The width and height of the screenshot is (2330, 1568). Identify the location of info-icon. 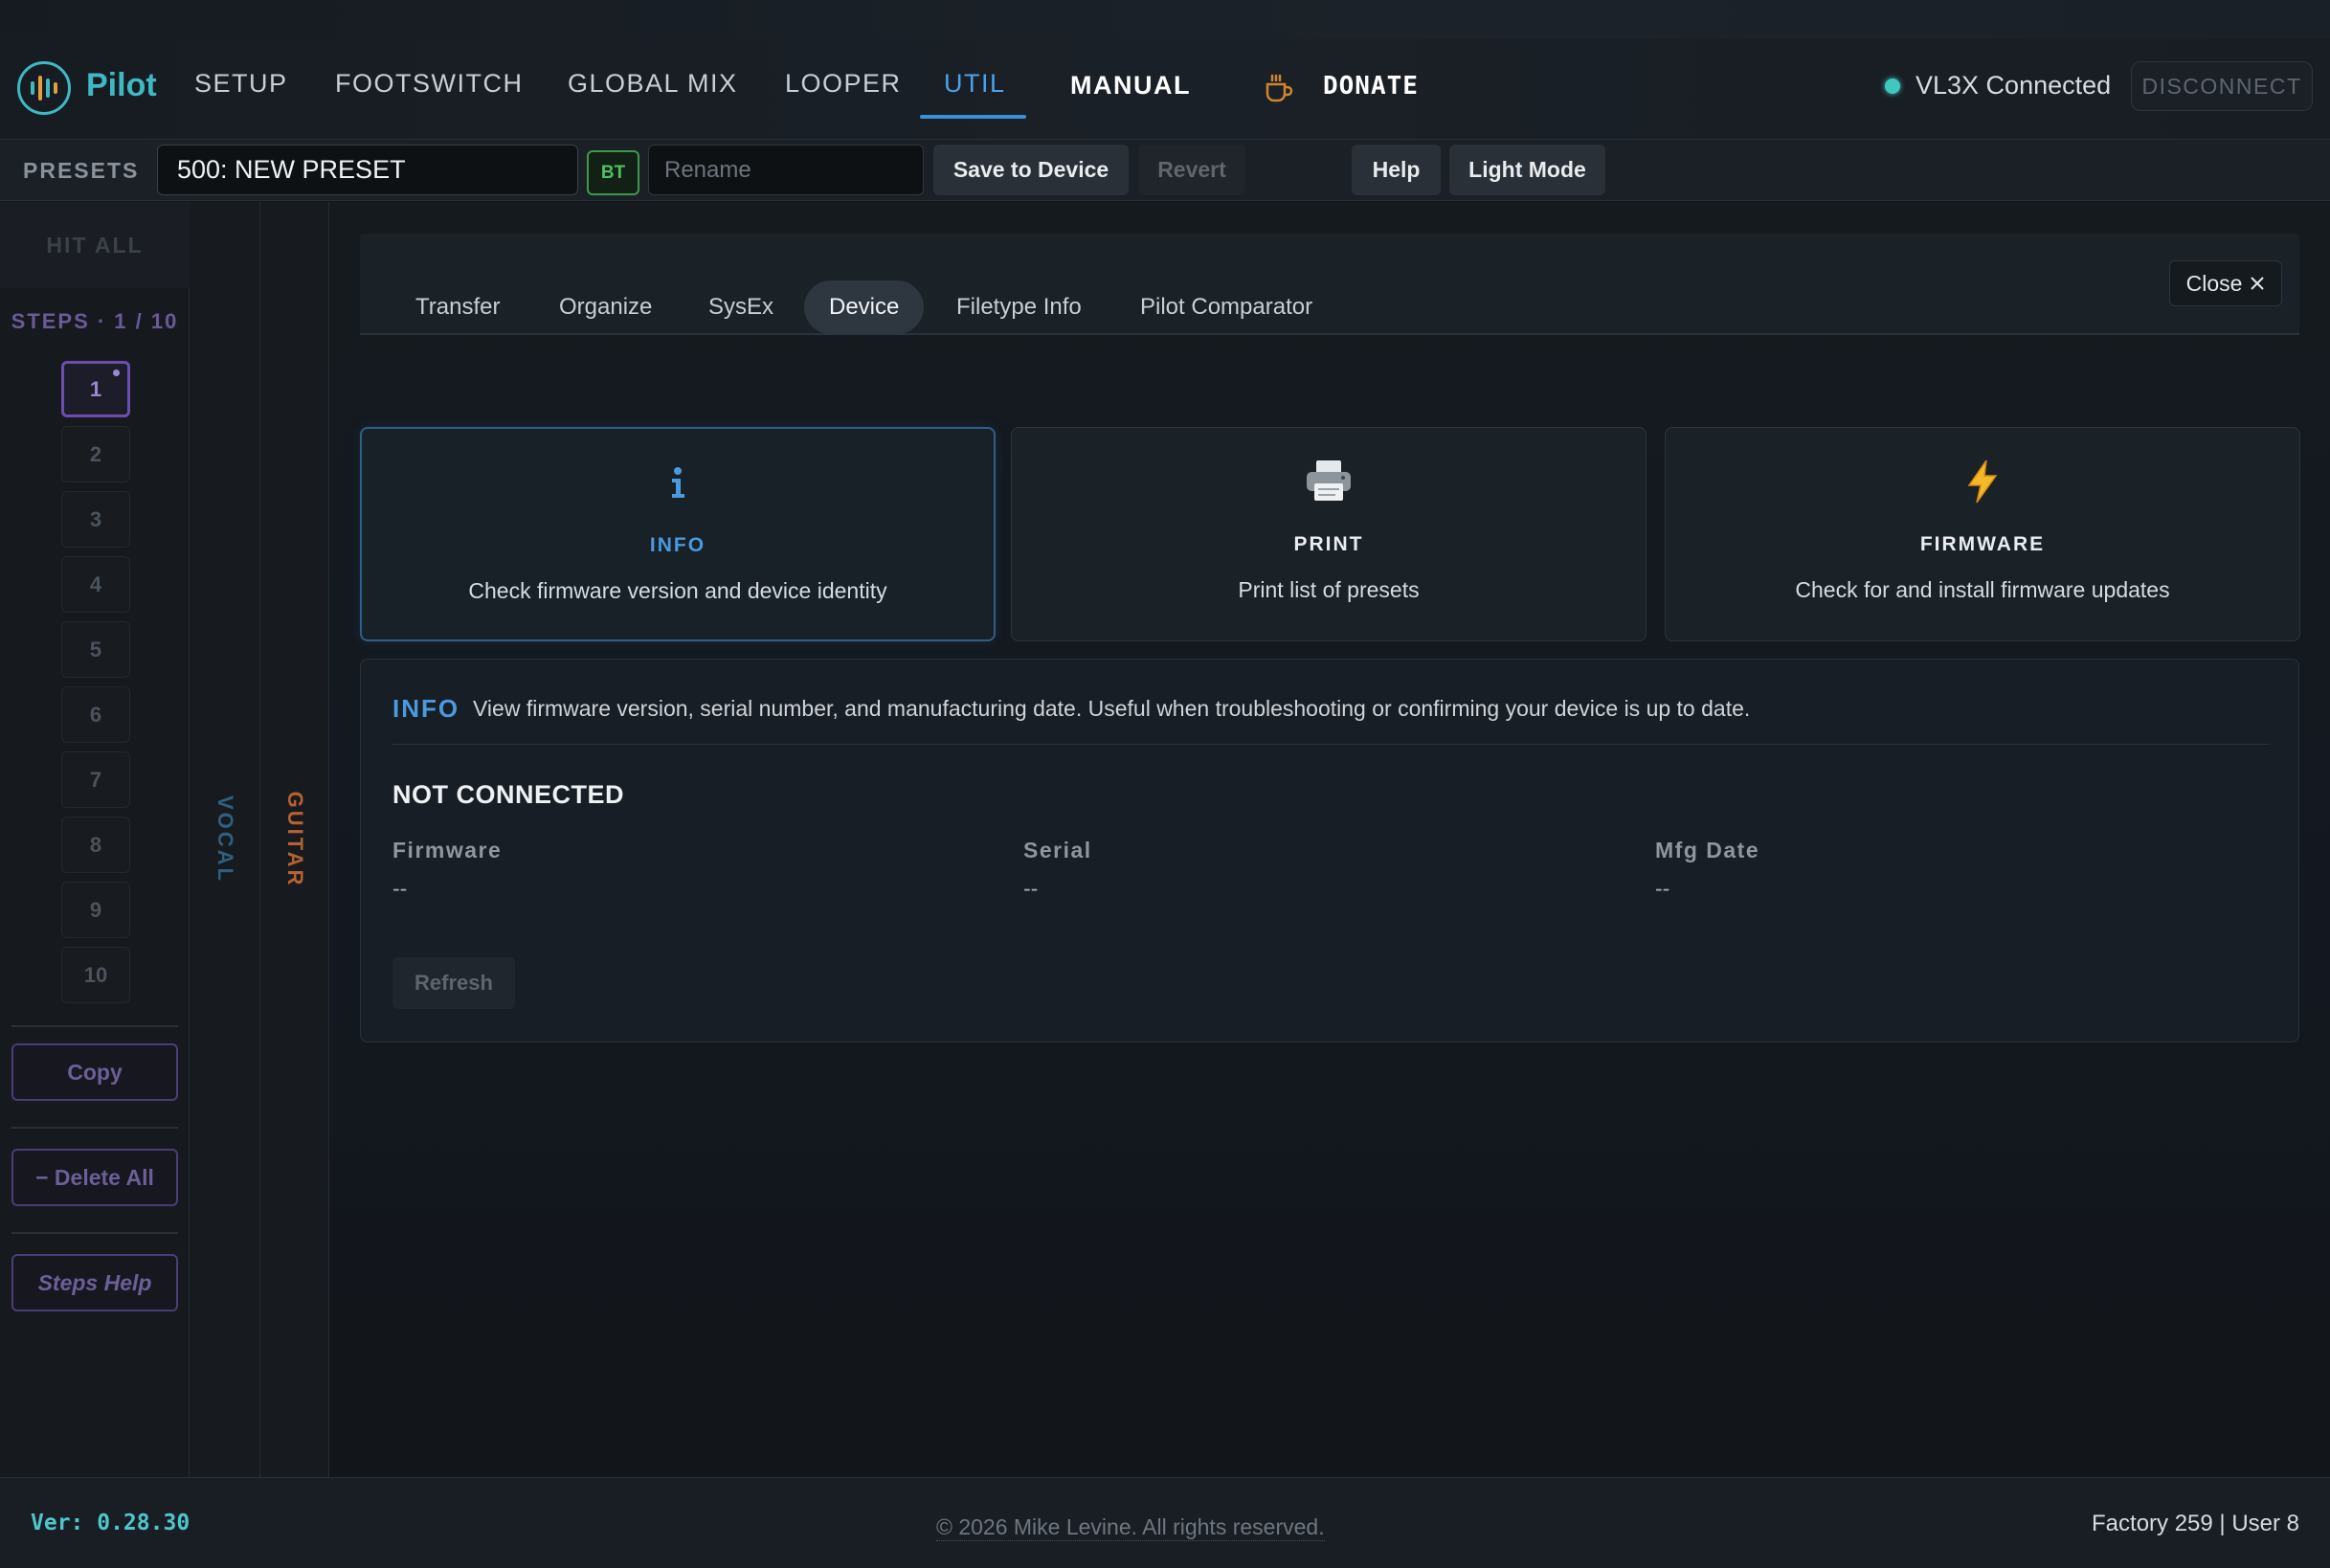
(678, 483).